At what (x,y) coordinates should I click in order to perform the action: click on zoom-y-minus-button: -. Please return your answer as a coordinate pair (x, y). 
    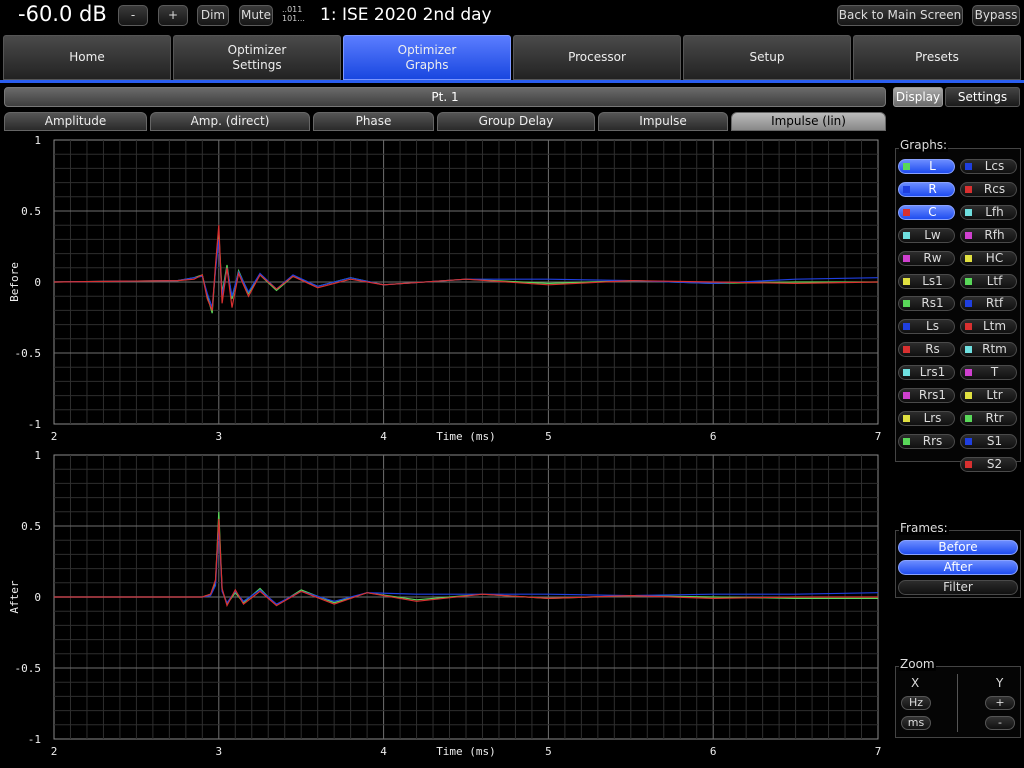
    Looking at the image, I should click on (1000, 723).